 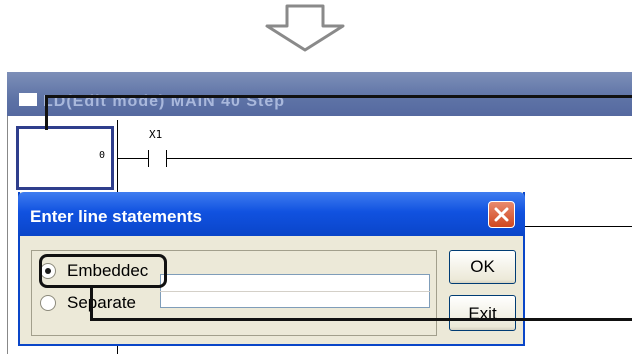 What do you see at coordinates (482, 267) in the screenshot?
I see `ok-button: OK` at bounding box center [482, 267].